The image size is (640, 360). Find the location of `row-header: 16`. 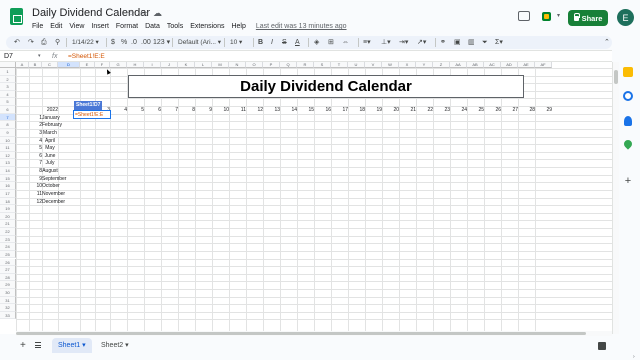

row-header: 16 is located at coordinates (8, 186).